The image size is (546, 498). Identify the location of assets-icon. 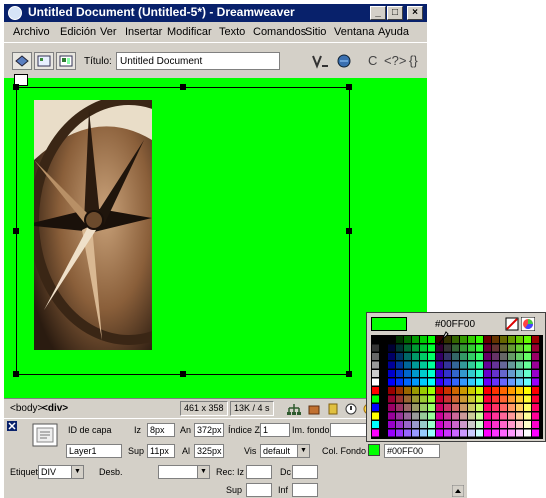
(314, 409).